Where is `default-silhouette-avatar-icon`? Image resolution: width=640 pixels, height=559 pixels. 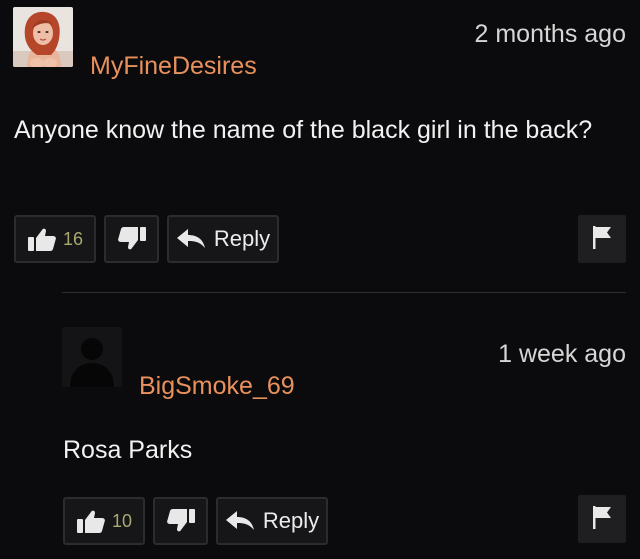
default-silhouette-avatar-icon is located at coordinates (92, 357).